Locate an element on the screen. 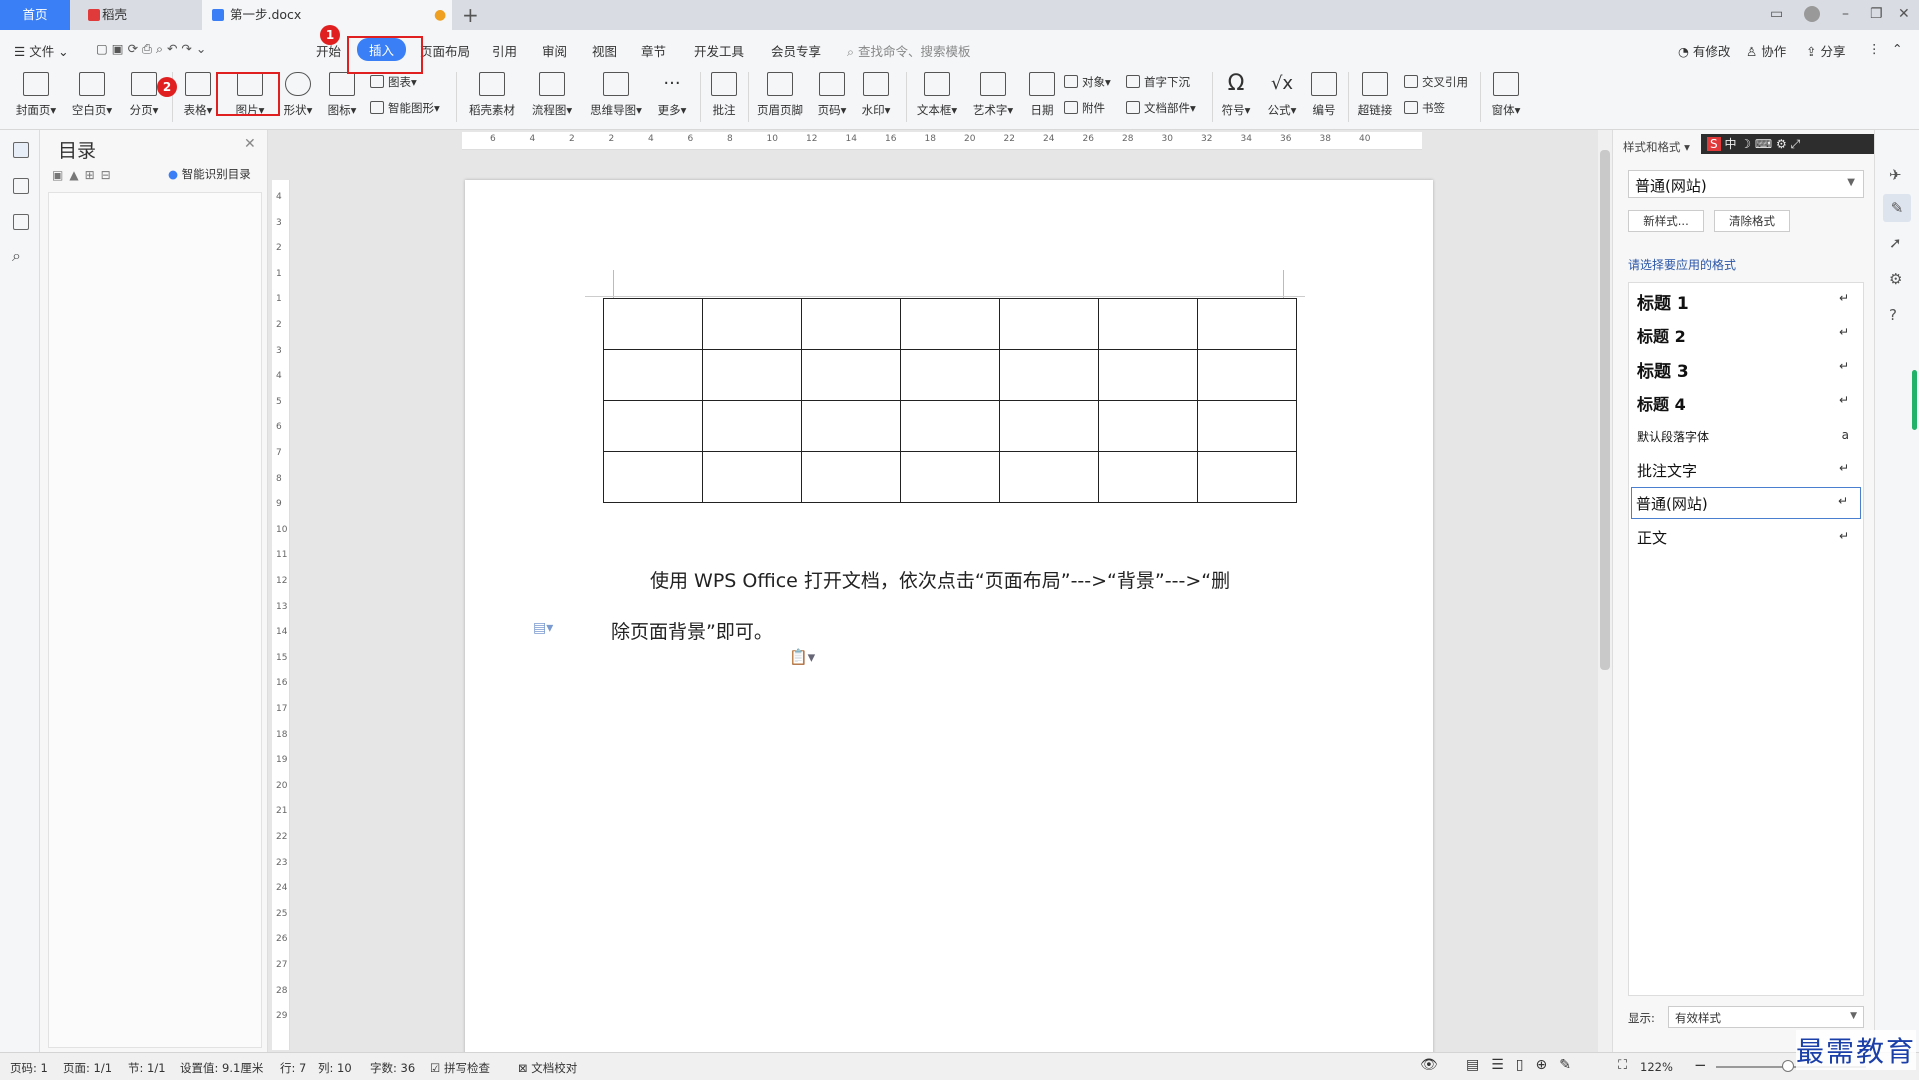  zoom-level: 122% is located at coordinates (1656, 1067).